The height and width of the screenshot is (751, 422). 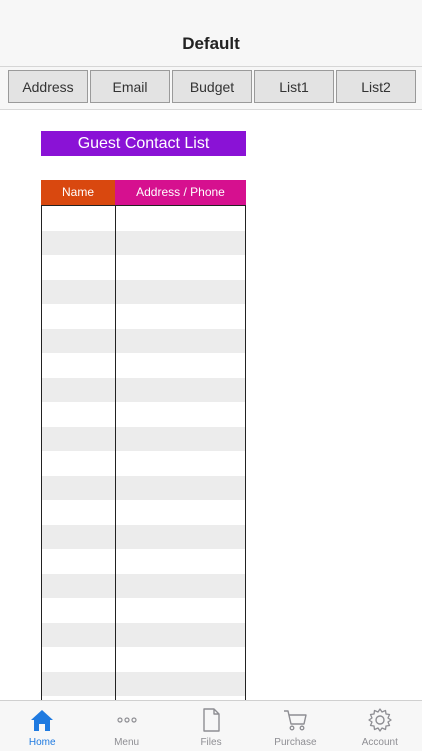 I want to click on tab-list2: List2, so click(x=376, y=86).